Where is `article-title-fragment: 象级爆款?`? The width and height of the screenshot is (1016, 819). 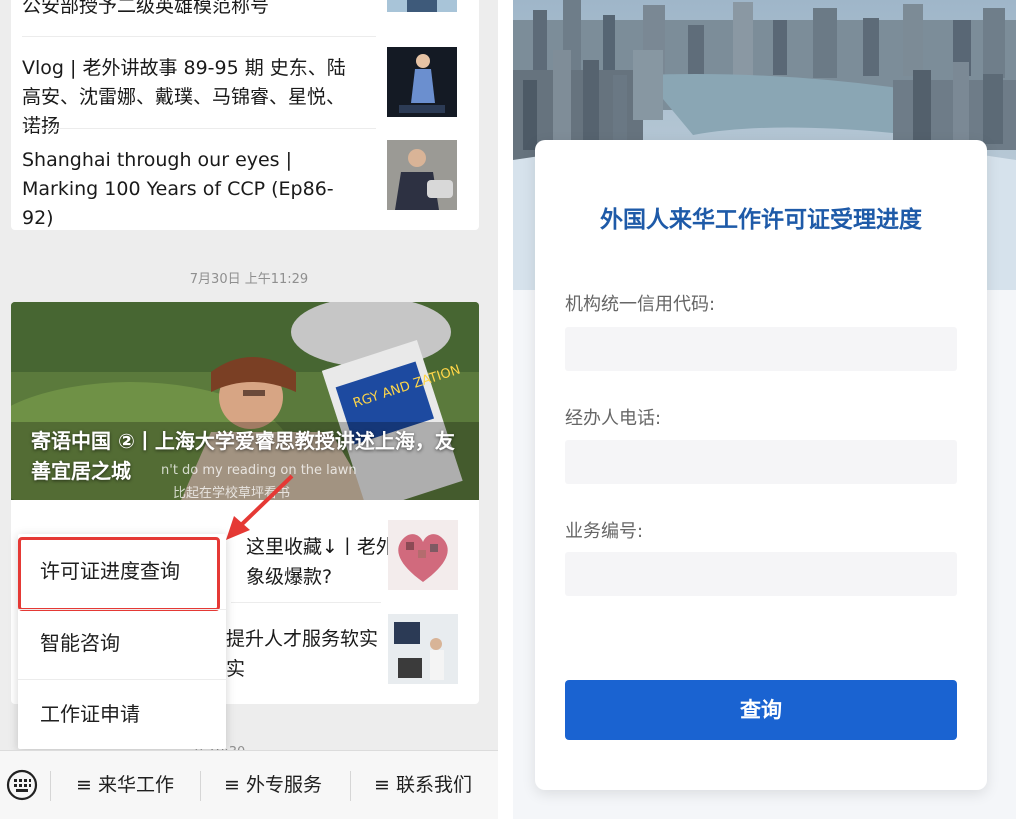
article-title-fragment: 象级爆款? is located at coordinates (289, 577).